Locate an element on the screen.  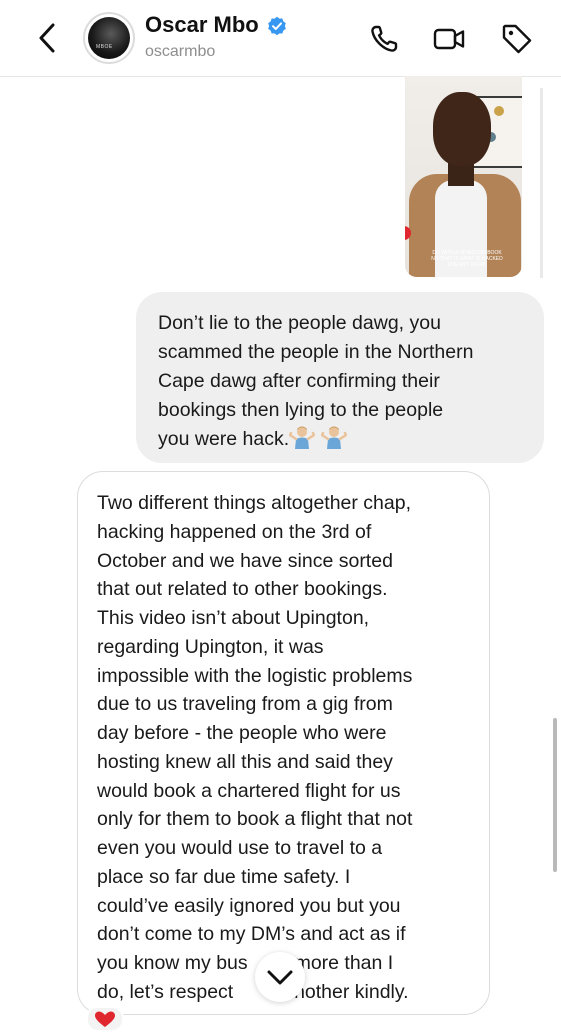
message-line: due to us traveling from a gig from is located at coordinates (245, 704).